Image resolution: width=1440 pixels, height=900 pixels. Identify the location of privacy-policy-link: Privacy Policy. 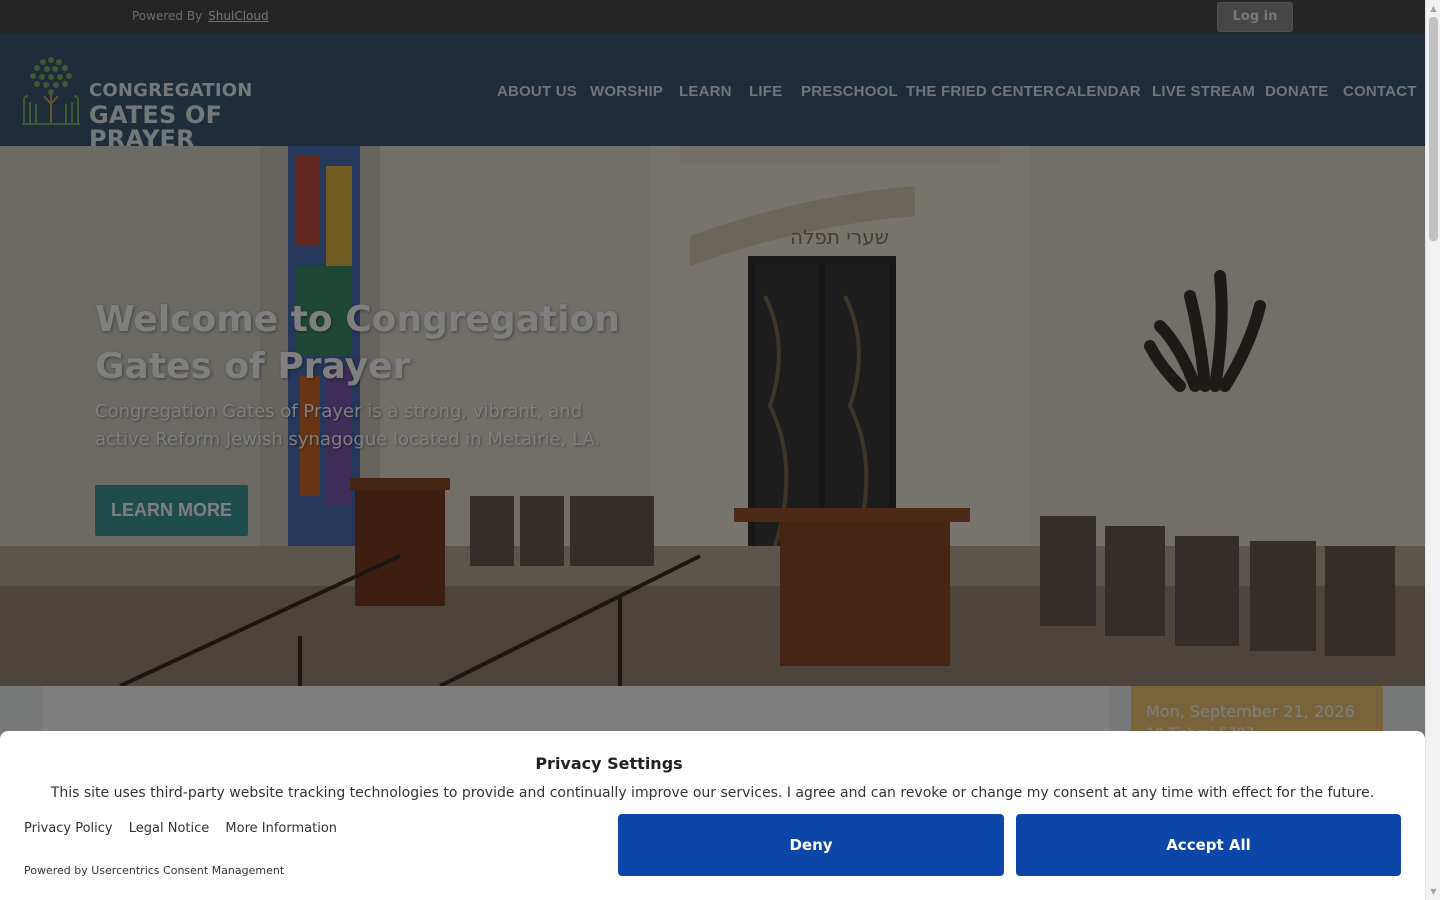
(68, 828).